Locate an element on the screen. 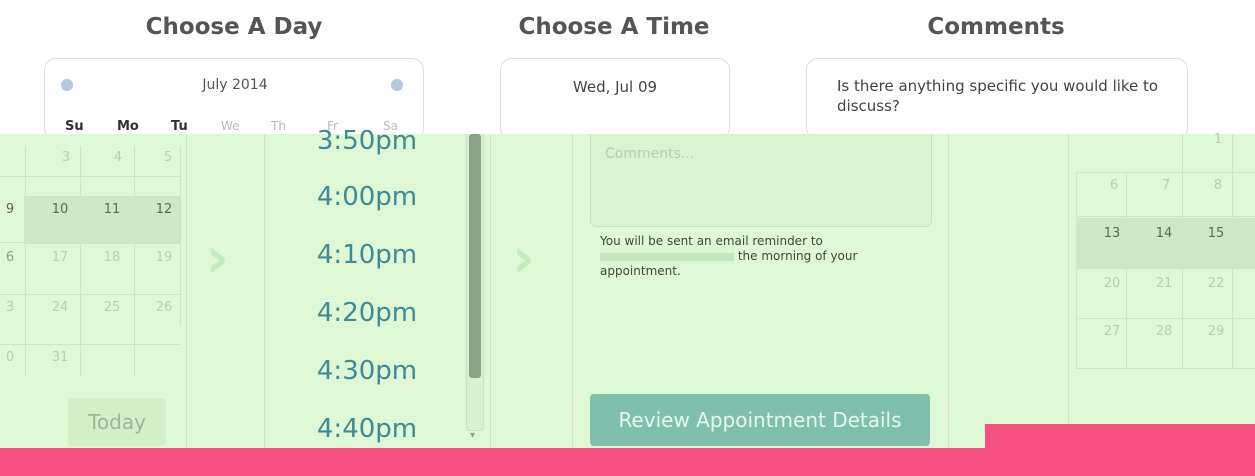  weekday-su: Su is located at coordinates (74, 126).